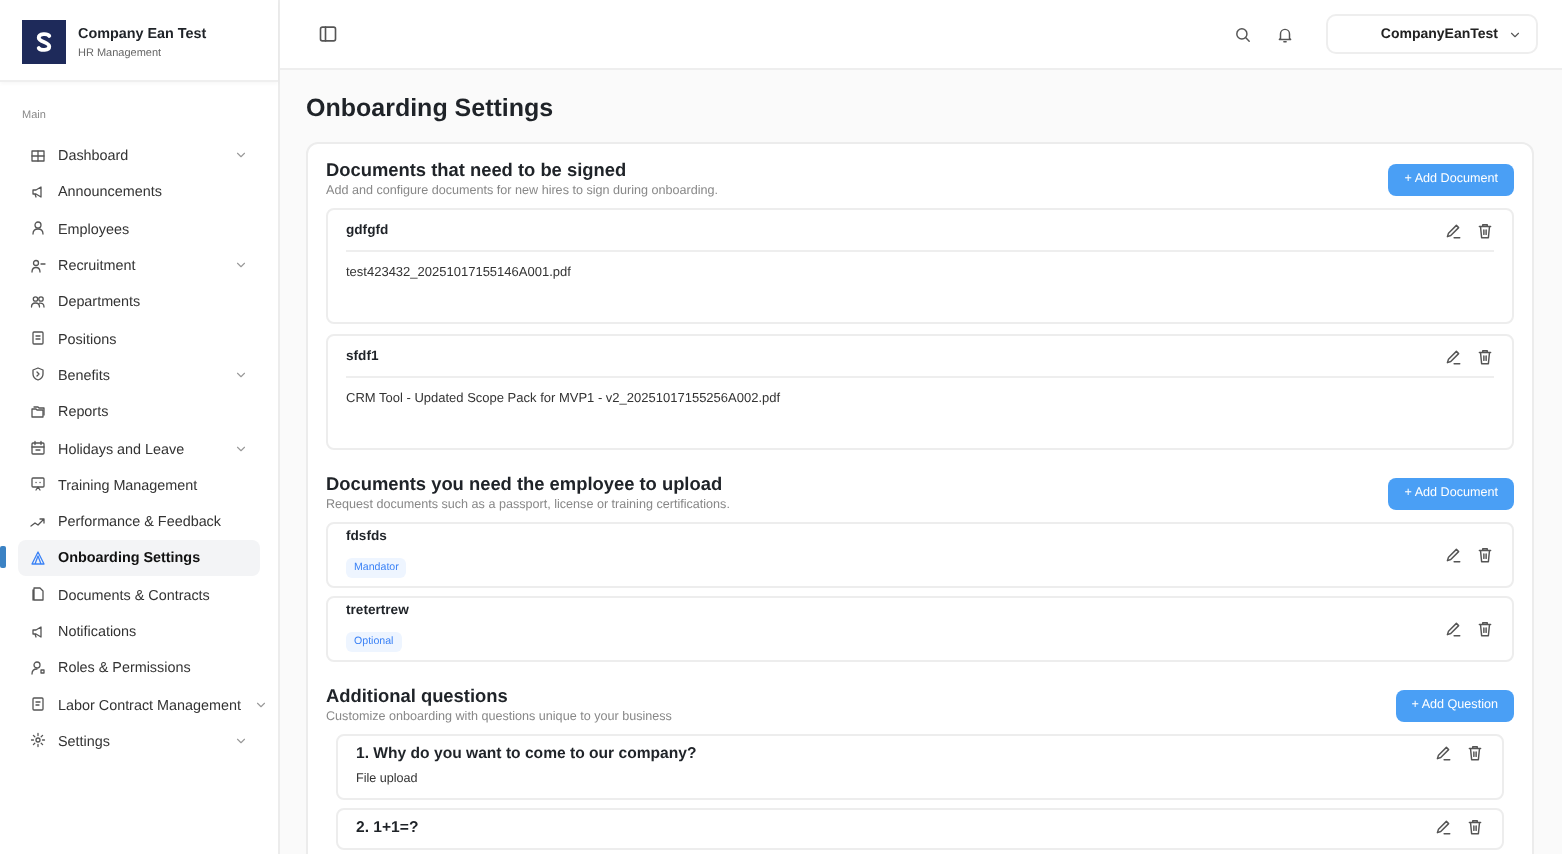  Describe the element at coordinates (2, 557) in the screenshot. I see `active-indicator` at that location.